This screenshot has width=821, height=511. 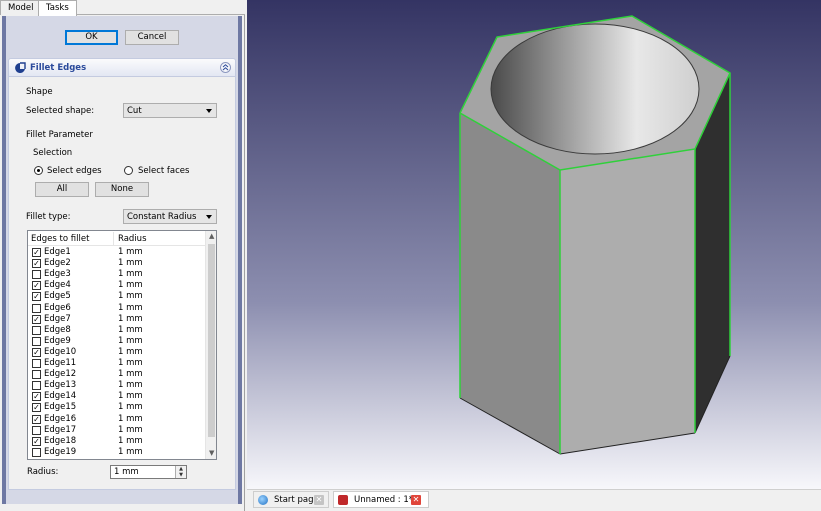 I want to click on edges-column-header: Edges to fillet, so click(x=60, y=239).